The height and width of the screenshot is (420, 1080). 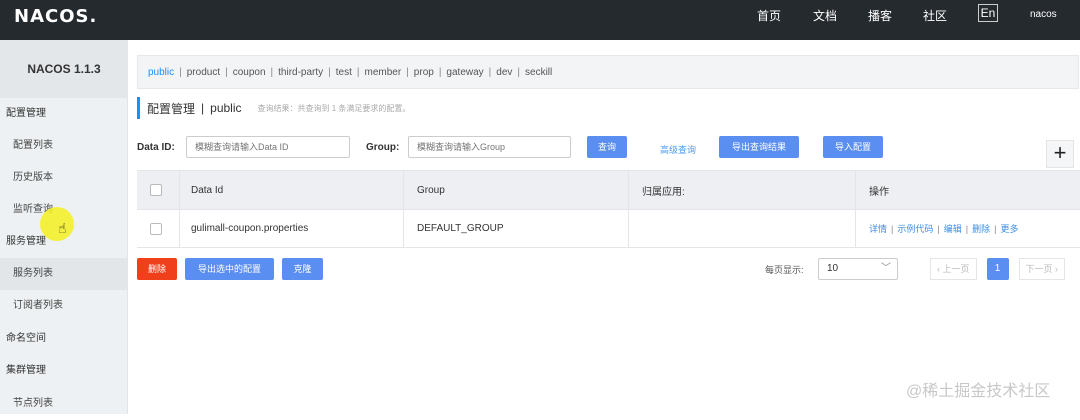 What do you see at coordinates (249, 72) in the screenshot?
I see `namespace-tab-coupon: coupon` at bounding box center [249, 72].